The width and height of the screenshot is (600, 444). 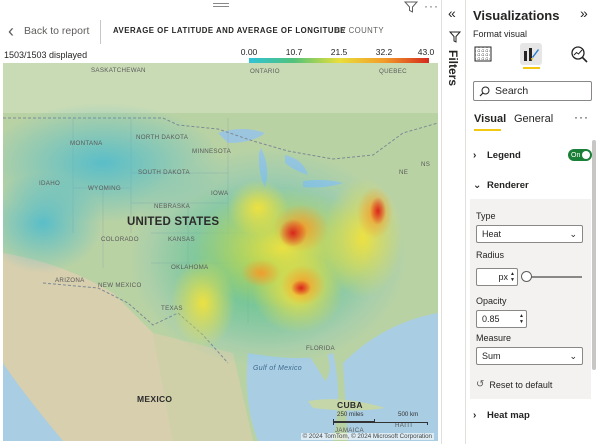 What do you see at coordinates (380, 423) in the screenshot?
I see `scale-km-bar` at bounding box center [380, 423].